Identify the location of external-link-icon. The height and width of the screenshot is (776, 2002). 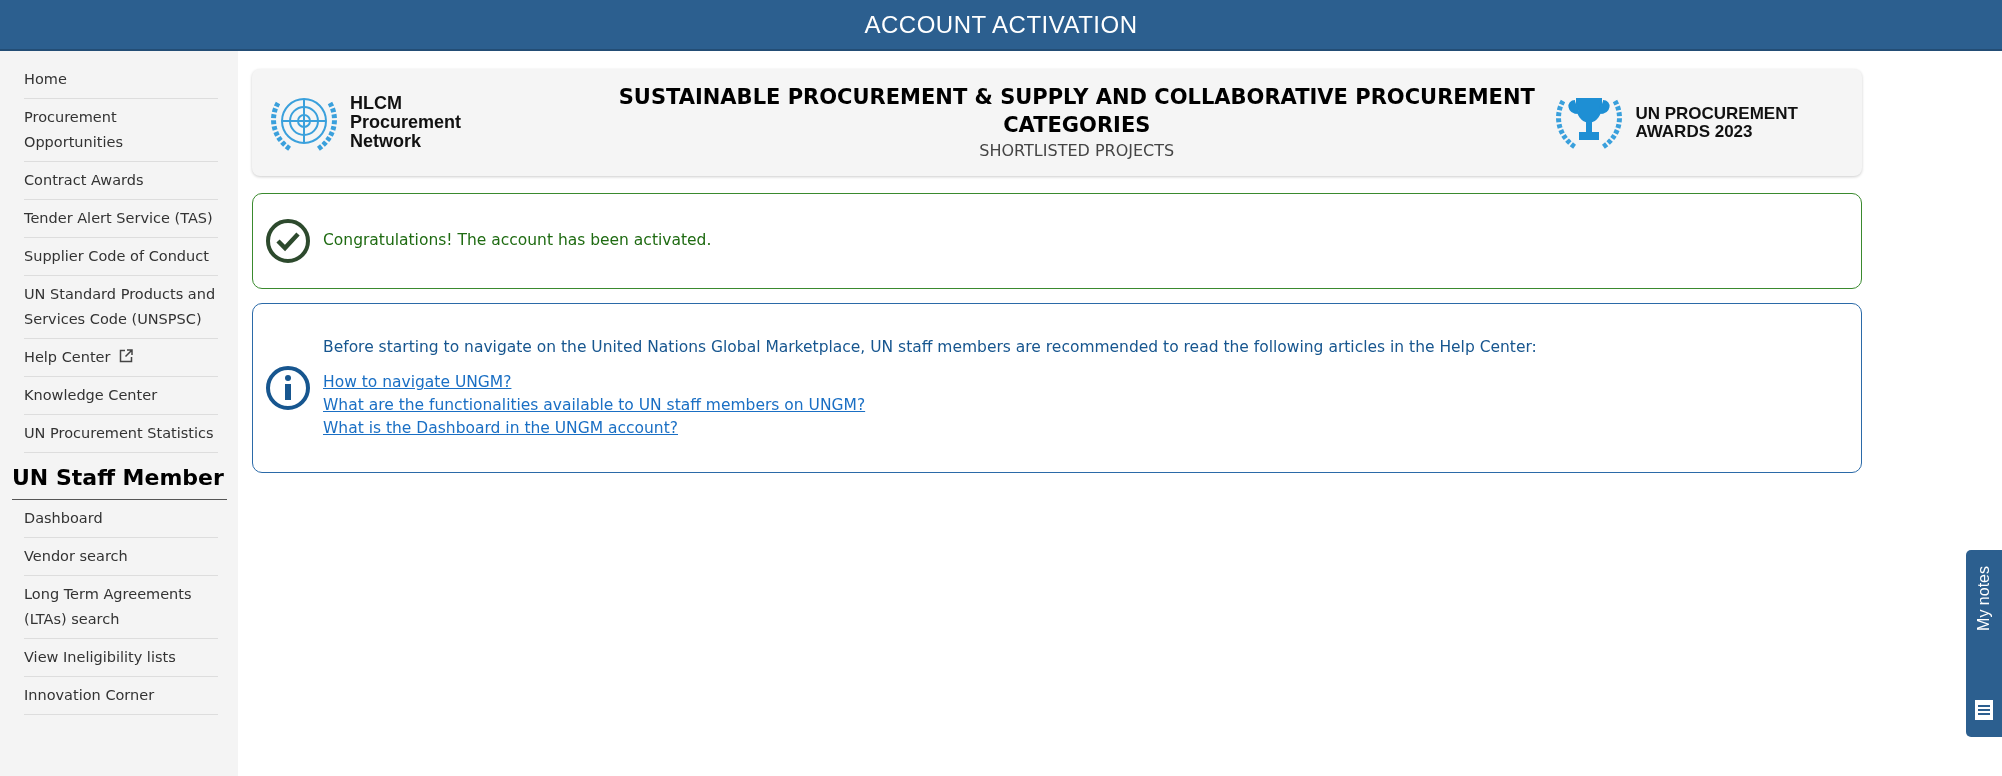
(126, 356).